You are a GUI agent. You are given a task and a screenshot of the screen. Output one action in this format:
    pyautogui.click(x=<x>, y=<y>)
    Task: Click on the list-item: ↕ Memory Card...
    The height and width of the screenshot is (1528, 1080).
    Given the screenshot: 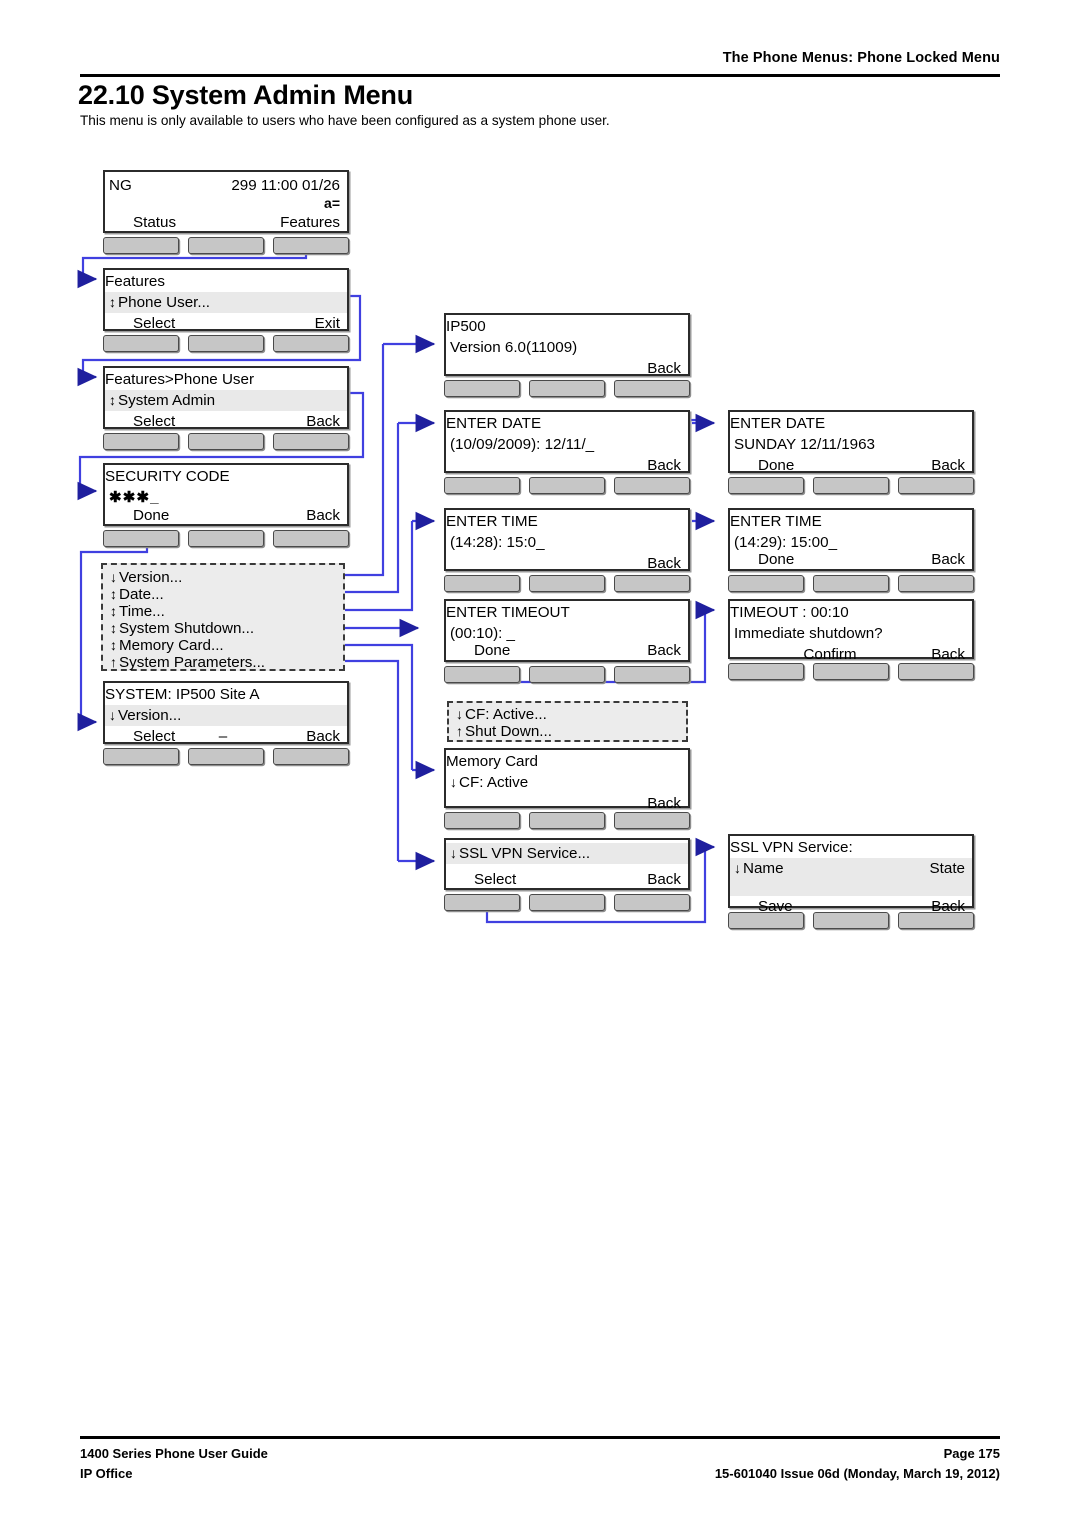 What is the action you would take?
    pyautogui.click(x=224, y=645)
    